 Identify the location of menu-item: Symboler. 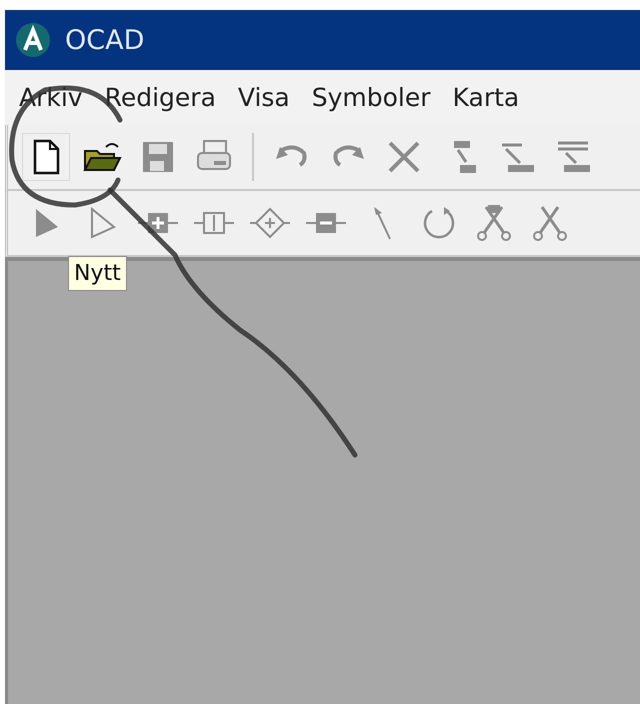
(371, 97).